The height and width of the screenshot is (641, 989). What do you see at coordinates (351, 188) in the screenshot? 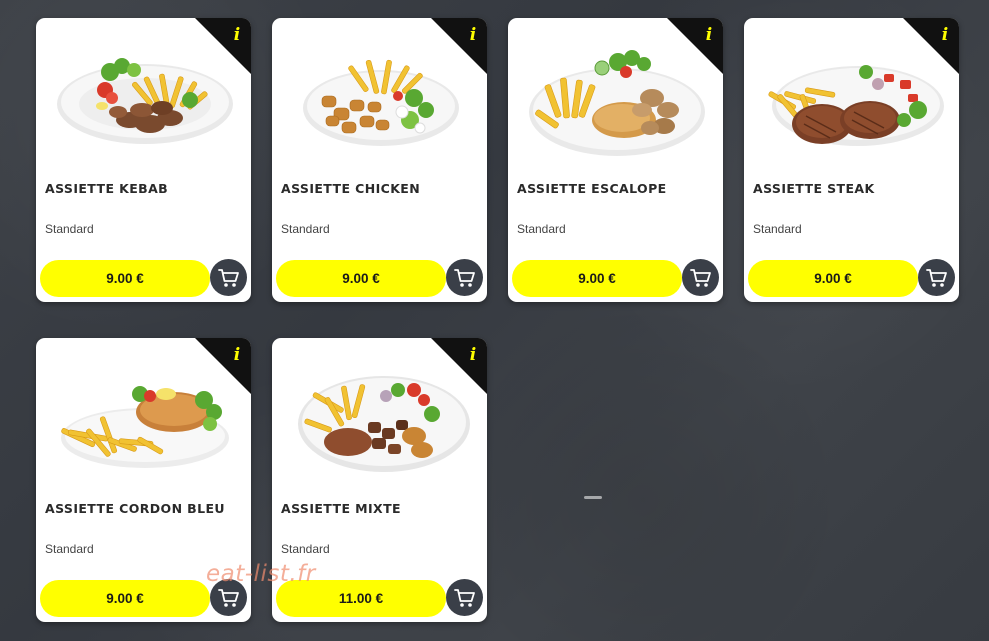
I see `dish-name: ASSIETTE CHICKEN` at bounding box center [351, 188].